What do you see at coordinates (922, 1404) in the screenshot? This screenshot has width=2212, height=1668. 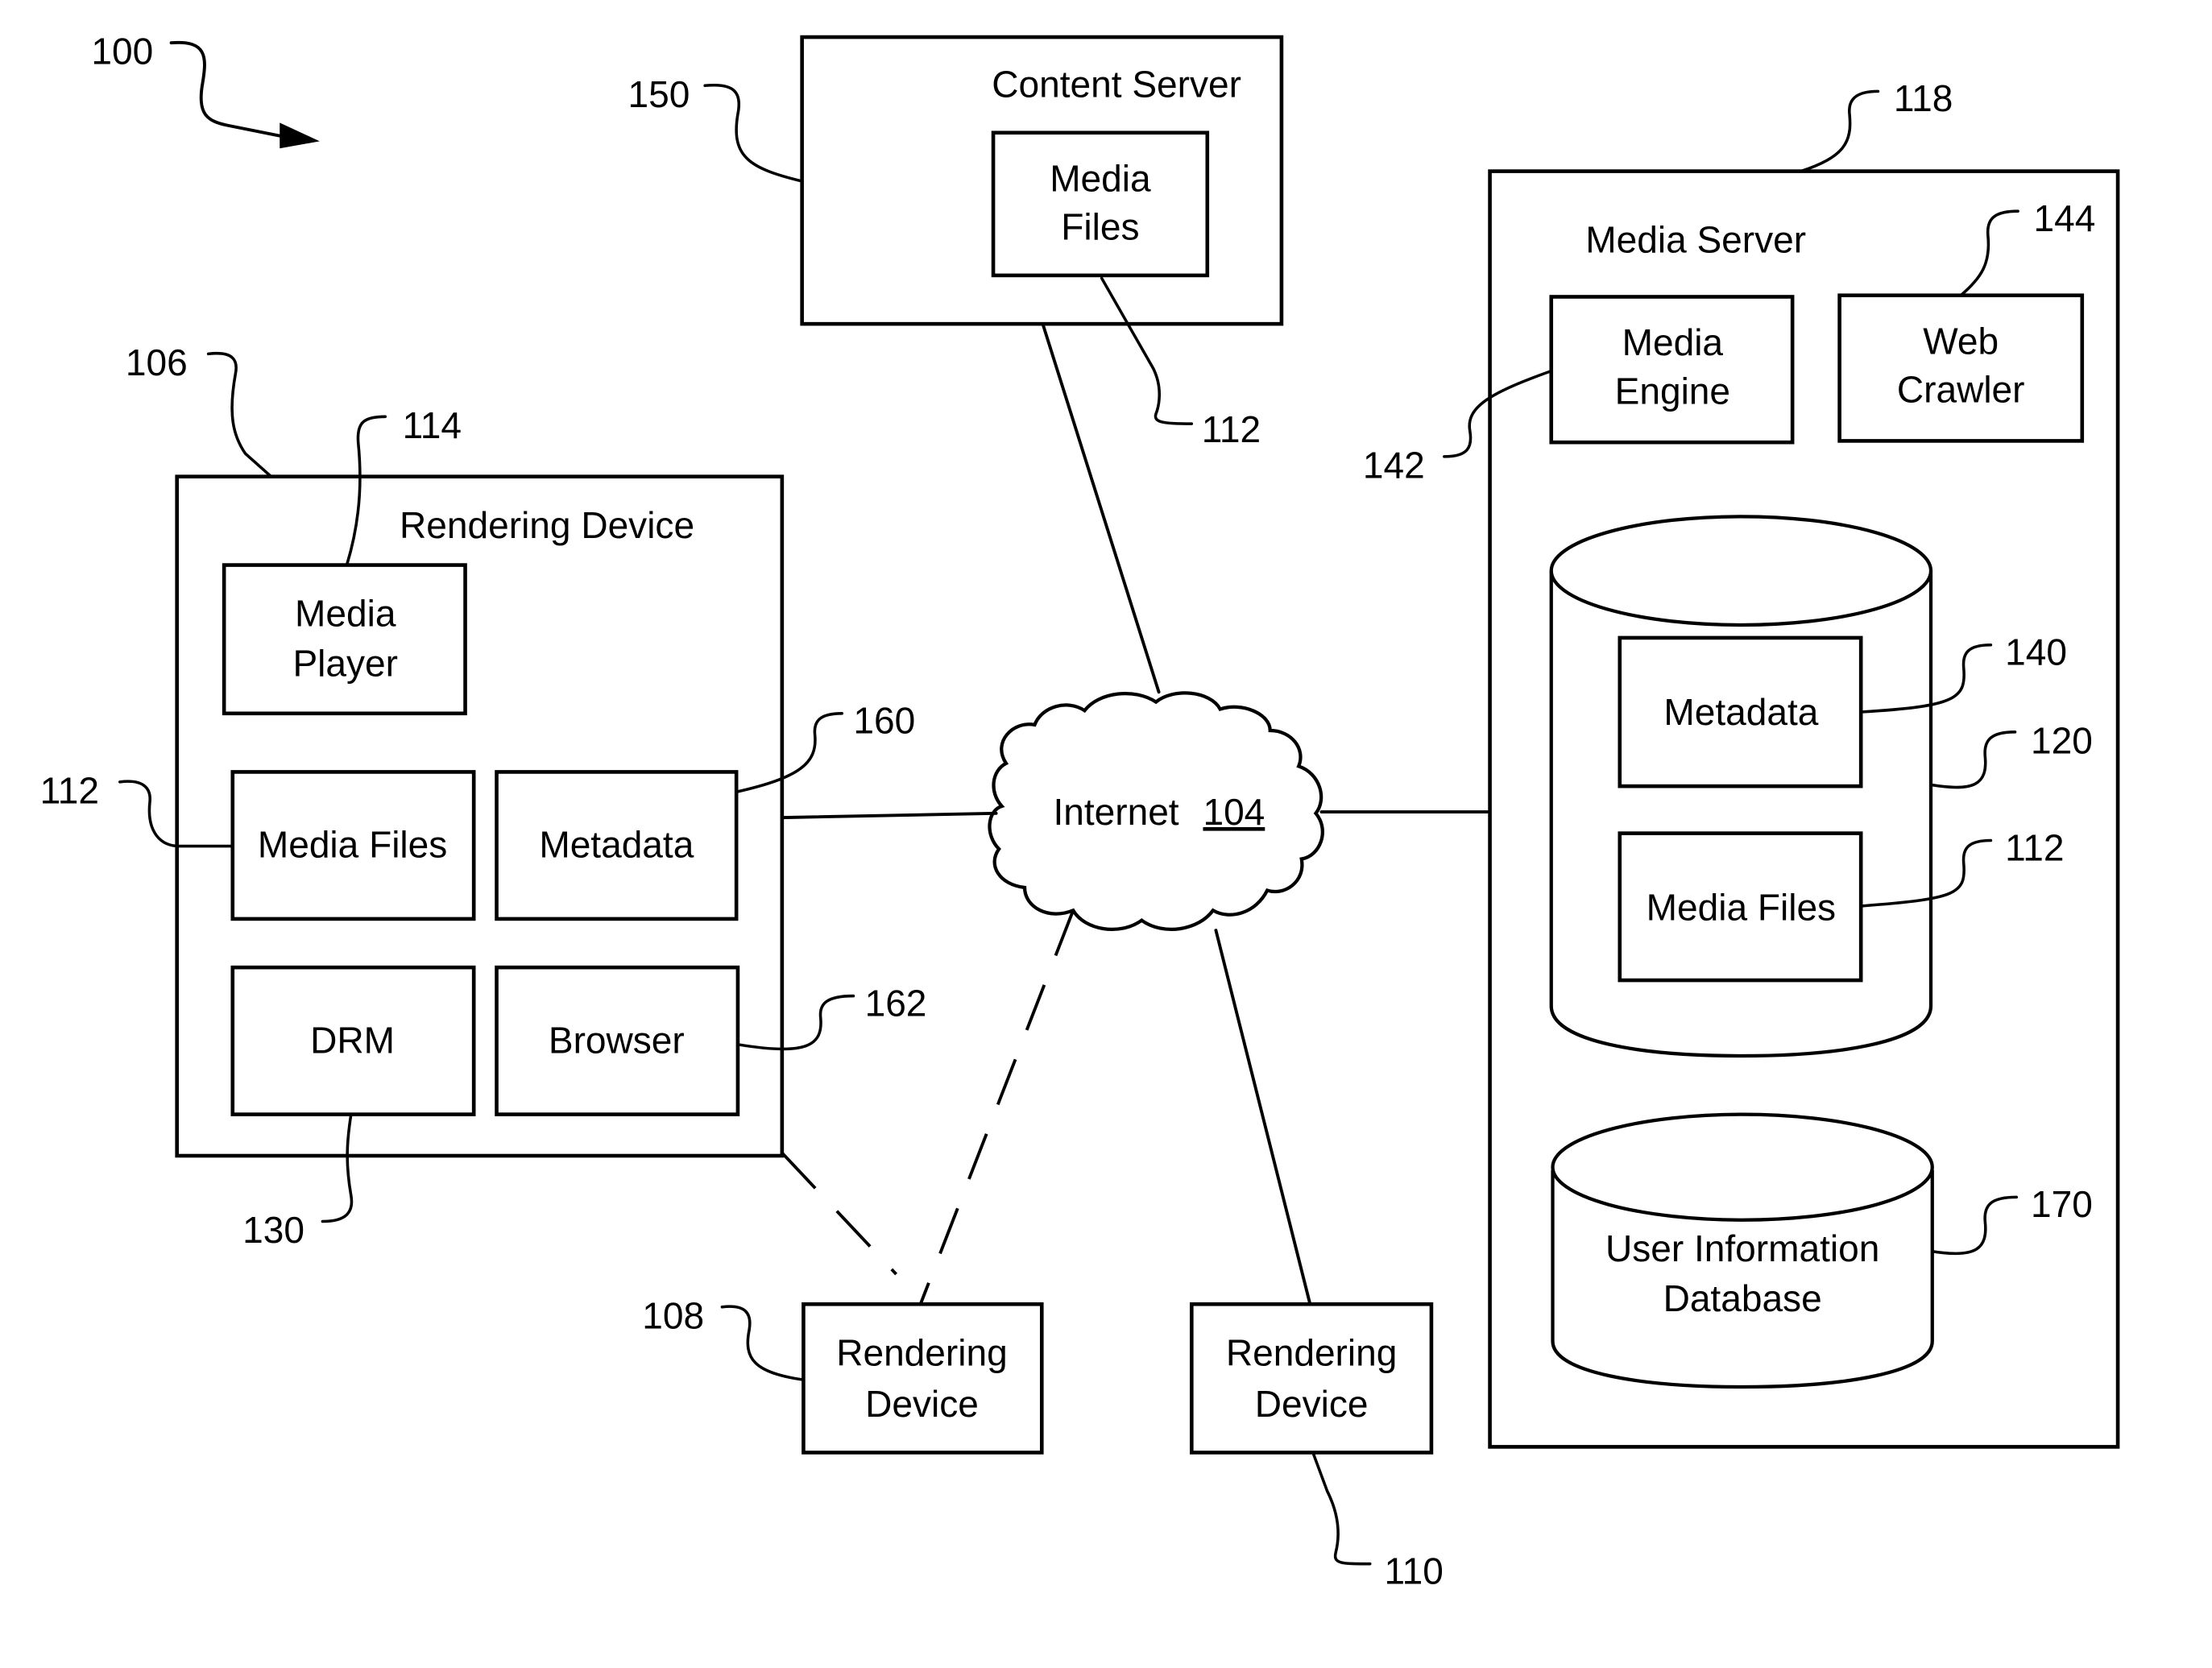 I see `rendering-device-108-label-2: Device` at bounding box center [922, 1404].